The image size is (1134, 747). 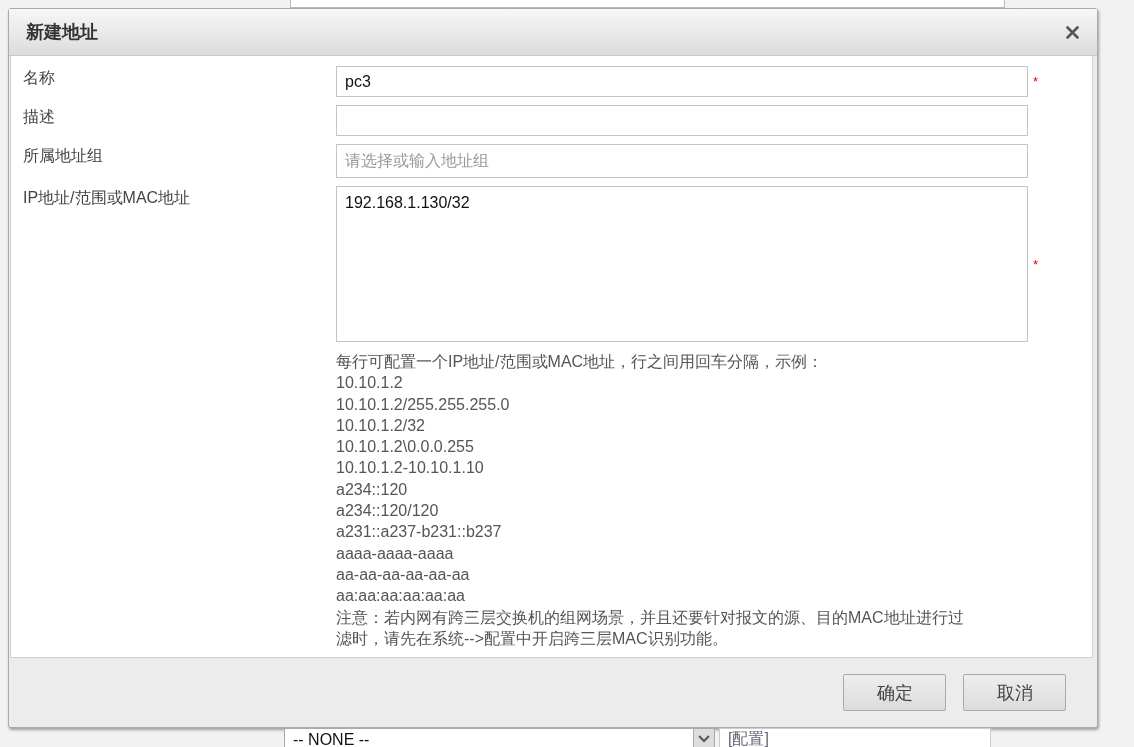 I want to click on example-text: 10.10.1.2\0.0.0.255, so click(x=405, y=447).